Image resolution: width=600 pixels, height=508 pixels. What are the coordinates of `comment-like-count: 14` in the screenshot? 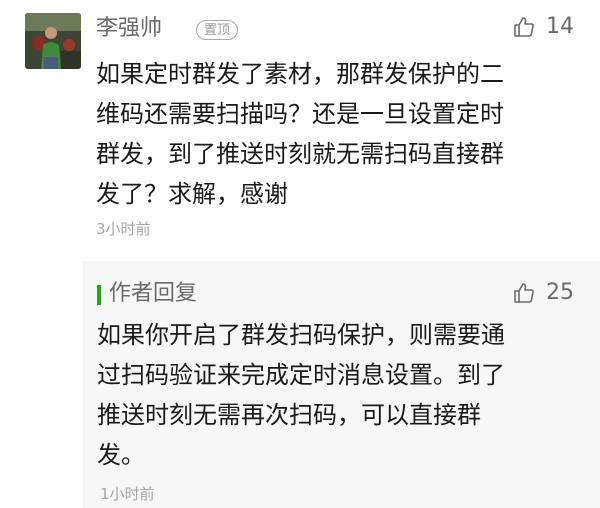 It's located at (560, 26).